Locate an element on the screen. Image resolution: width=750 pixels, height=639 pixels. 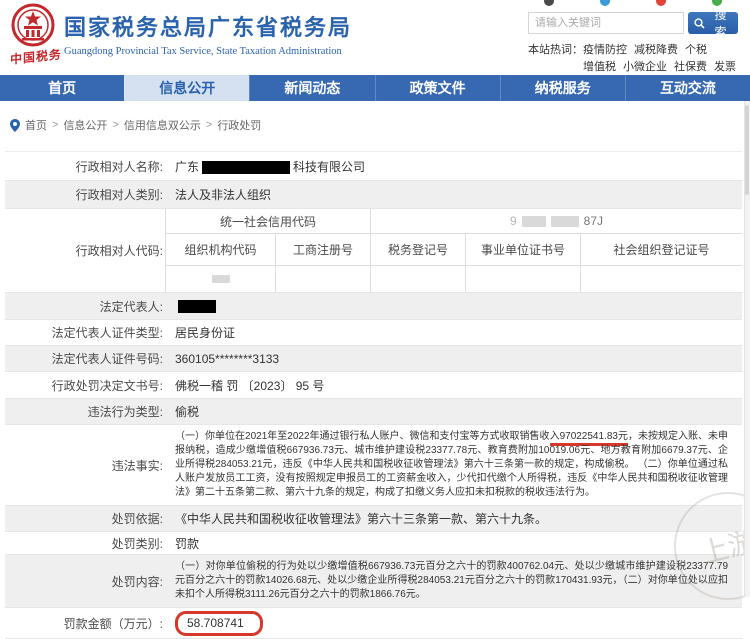
code-value-org is located at coordinates (221, 279).